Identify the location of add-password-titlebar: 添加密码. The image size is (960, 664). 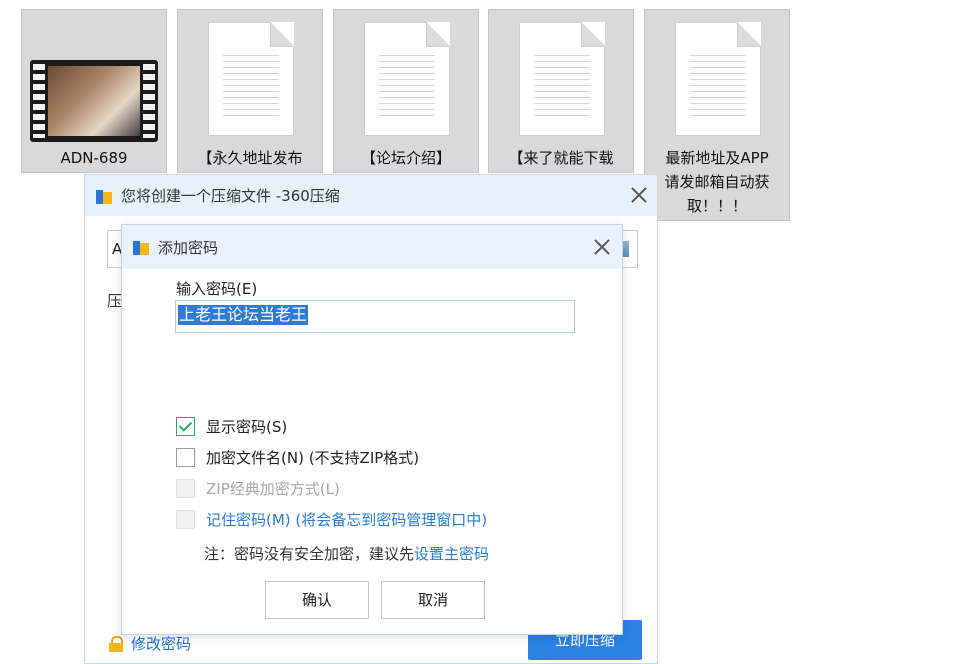
(372, 247).